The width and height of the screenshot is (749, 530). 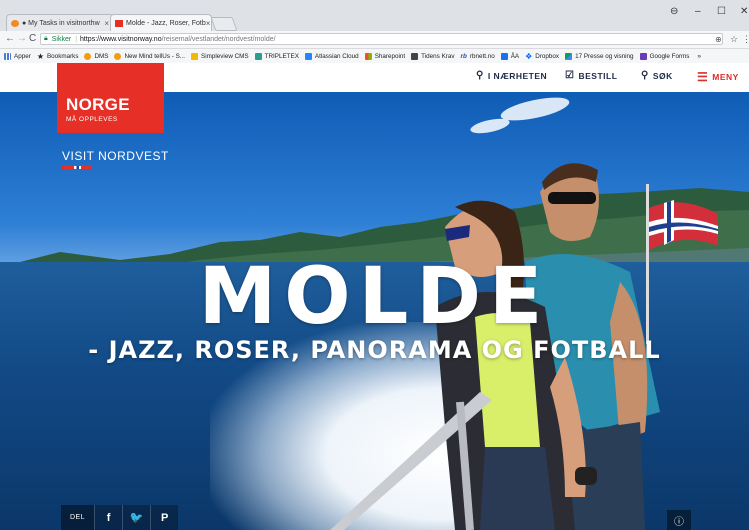 What do you see at coordinates (698, 11) in the screenshot?
I see `minimize-icon: –` at bounding box center [698, 11].